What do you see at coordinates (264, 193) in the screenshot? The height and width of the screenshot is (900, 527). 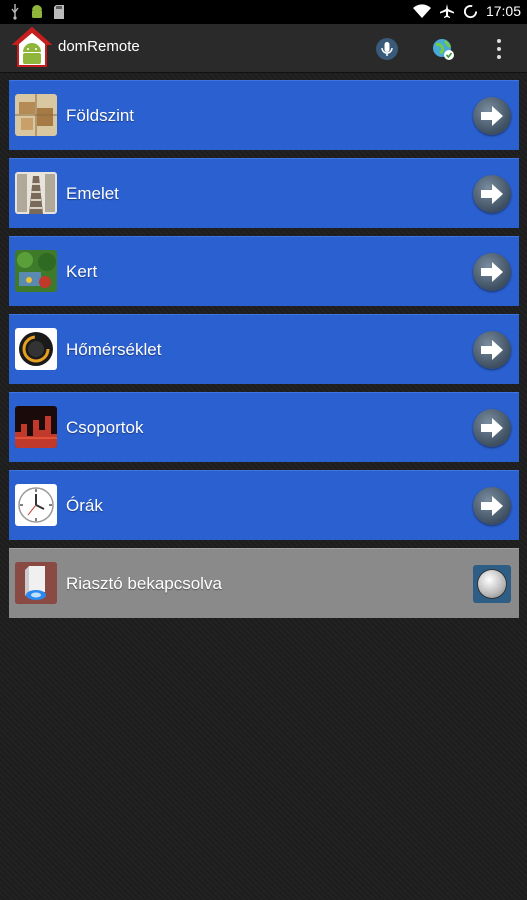 I see `list-item-emelet: Emelet` at bounding box center [264, 193].